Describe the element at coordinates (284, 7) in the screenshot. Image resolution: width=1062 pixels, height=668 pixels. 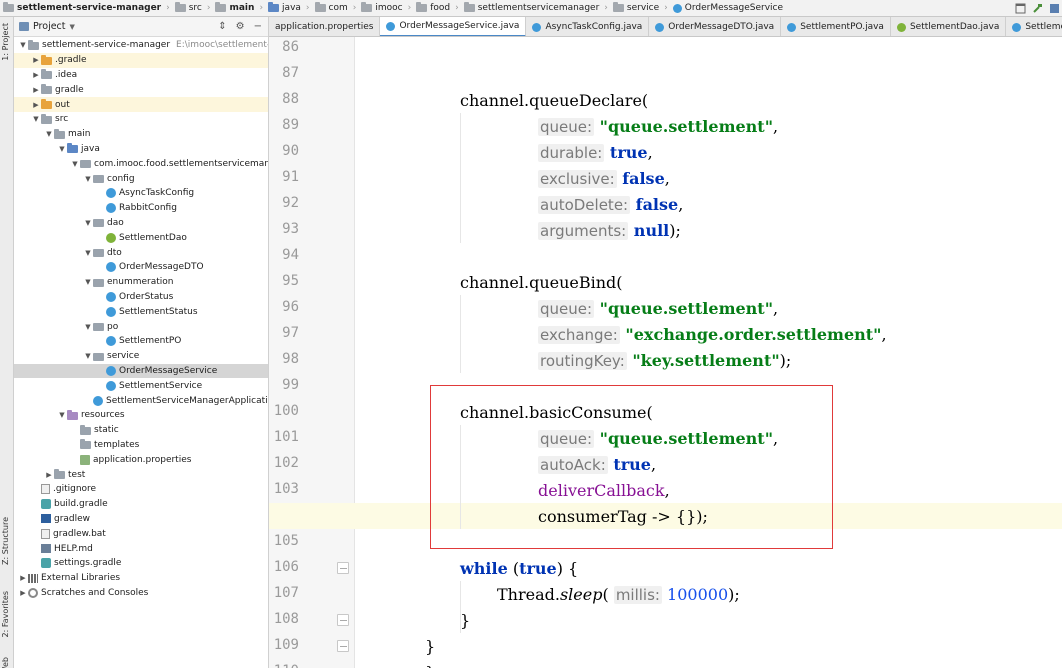
I see `breadcrumb-item: java` at that location.